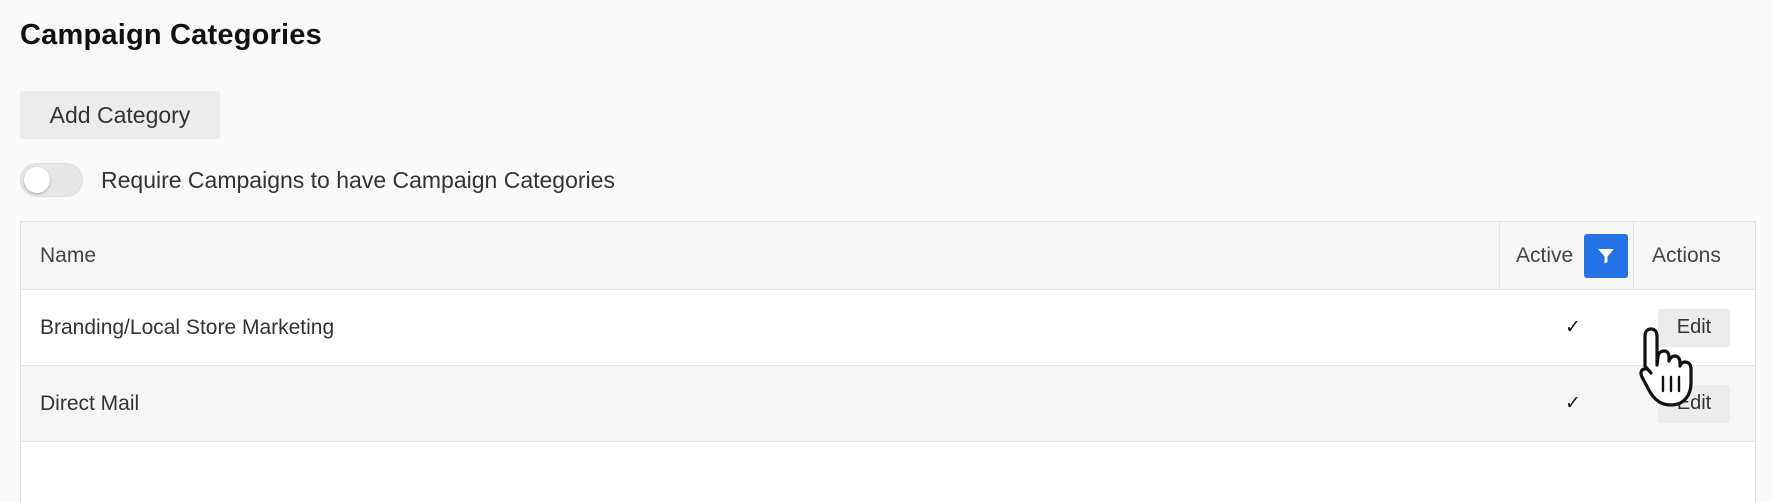 This screenshot has height=502, width=1772. Describe the element at coordinates (1545, 255) in the screenshot. I see `column-header-active-label: Active` at that location.